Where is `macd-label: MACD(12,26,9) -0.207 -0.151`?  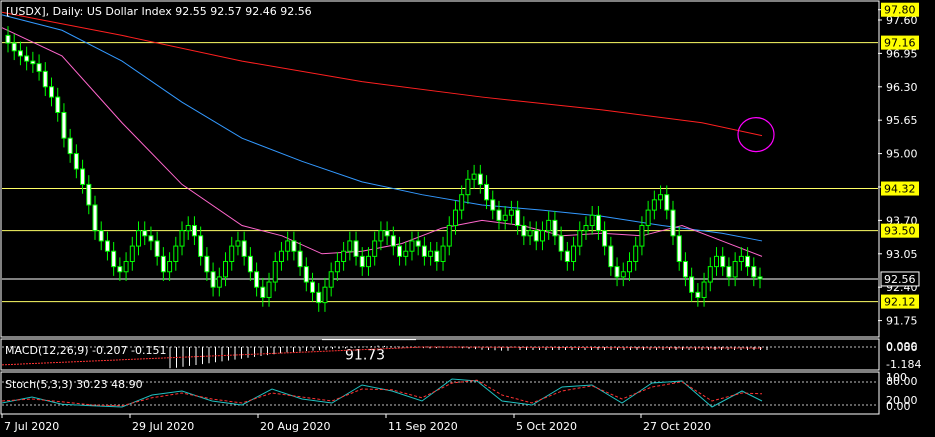 macd-label: MACD(12,26,9) -0.207 -0.151 is located at coordinates (85, 350).